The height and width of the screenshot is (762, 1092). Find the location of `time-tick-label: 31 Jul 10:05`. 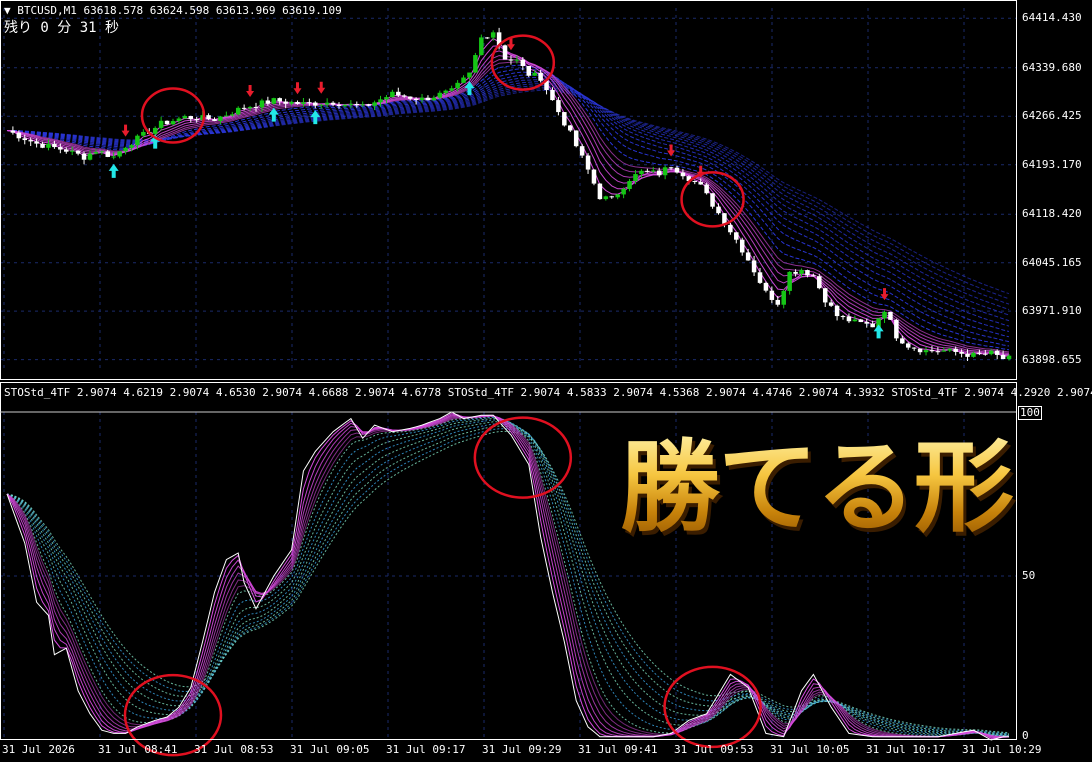

time-tick-label: 31 Jul 10:05 is located at coordinates (810, 749).